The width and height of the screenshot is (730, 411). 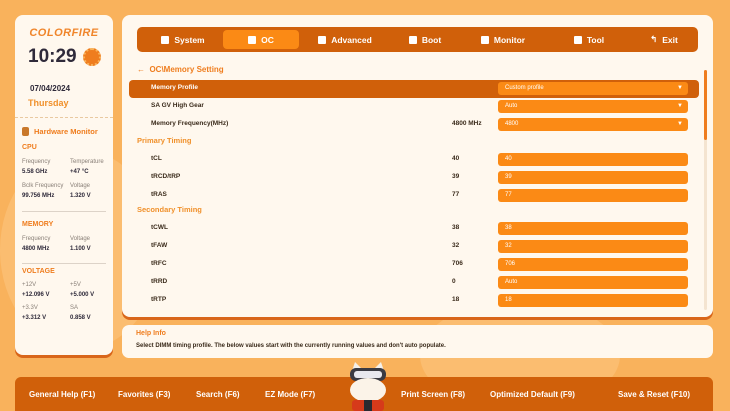 What do you see at coordinates (412, 39) in the screenshot?
I see `disk-icon` at bounding box center [412, 39].